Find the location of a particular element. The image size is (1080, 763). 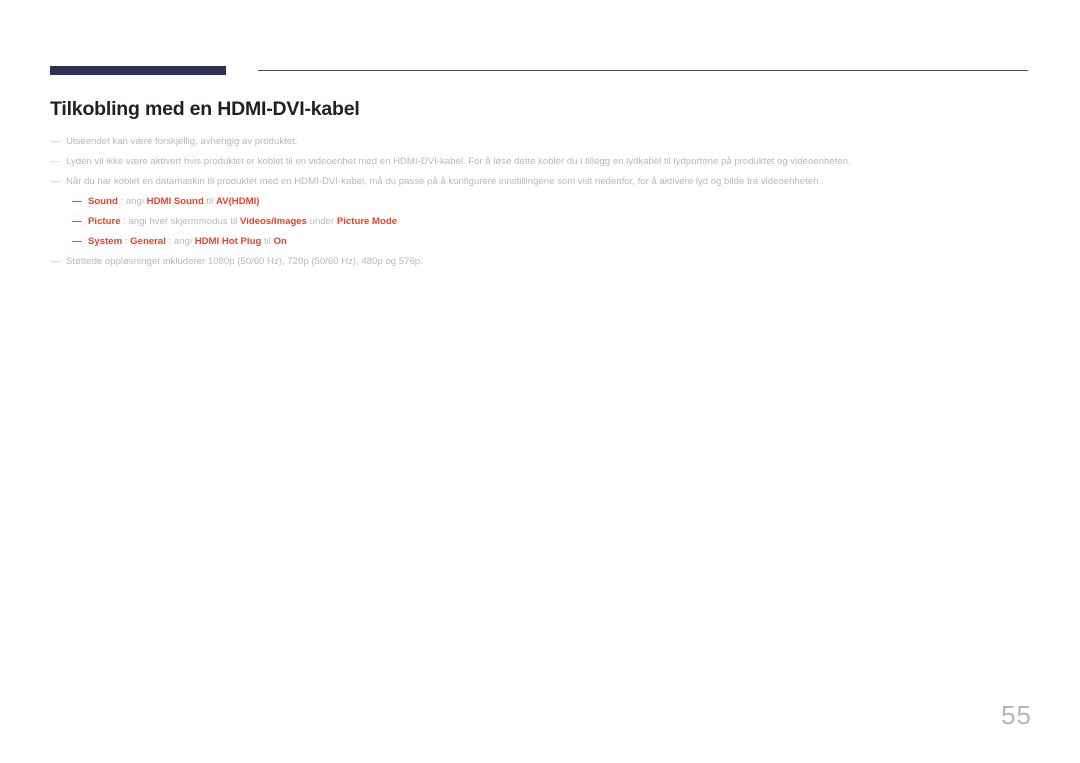

page-number: 55 is located at coordinates (1016, 715).